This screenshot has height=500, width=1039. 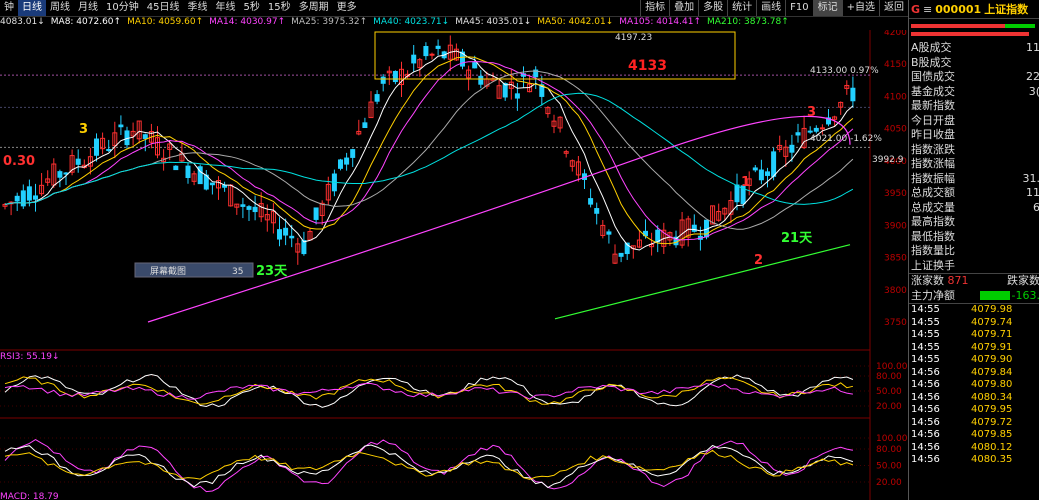 What do you see at coordinates (1032, 47) in the screenshot?
I see `stat-value: 11` at bounding box center [1032, 47].